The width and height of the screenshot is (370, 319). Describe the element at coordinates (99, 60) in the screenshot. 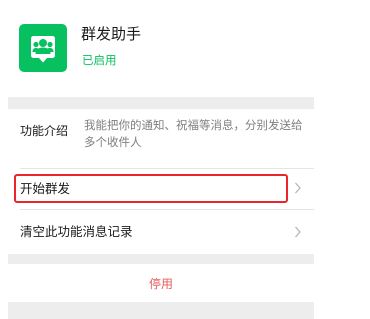

I see `app-status: 已启用` at that location.